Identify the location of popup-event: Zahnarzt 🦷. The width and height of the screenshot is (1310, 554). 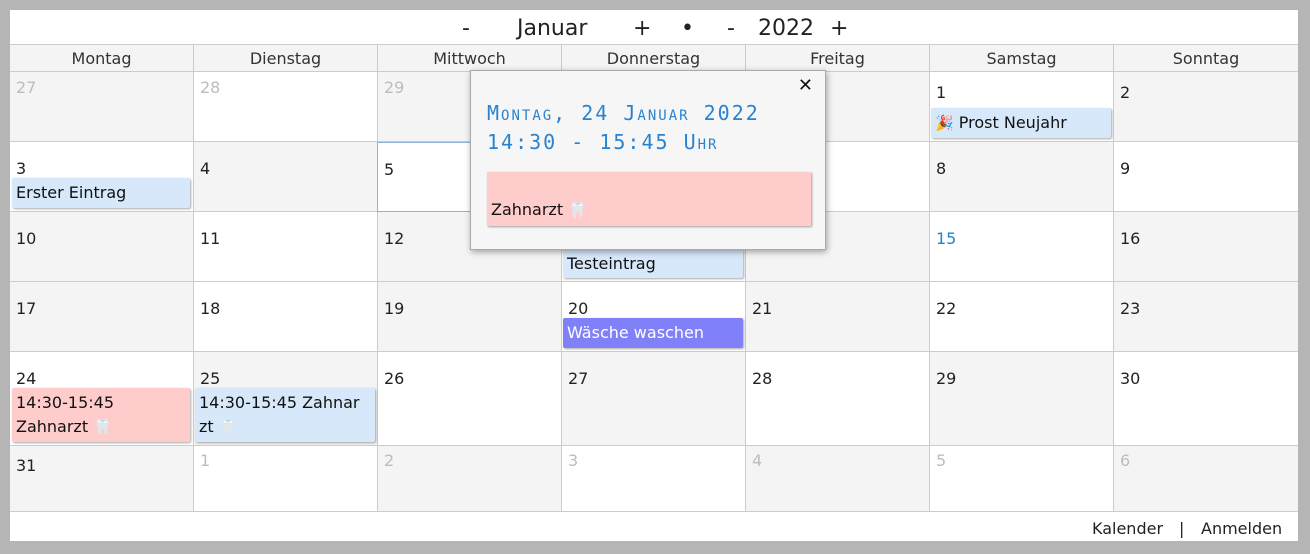
(649, 199).